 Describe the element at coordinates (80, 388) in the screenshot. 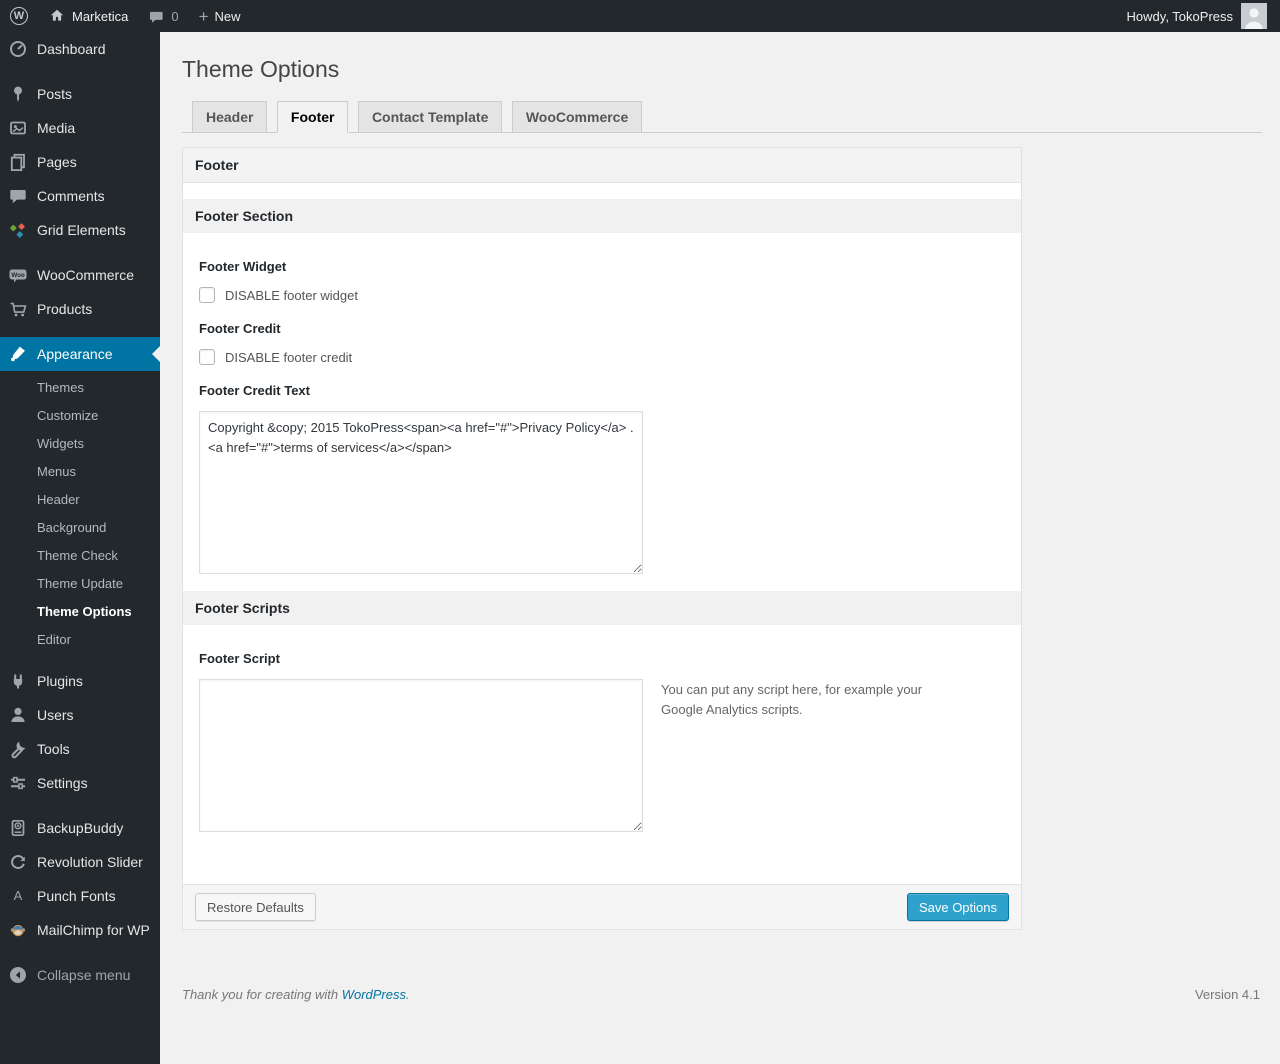

I see `submenu-item-themes: Themes` at that location.